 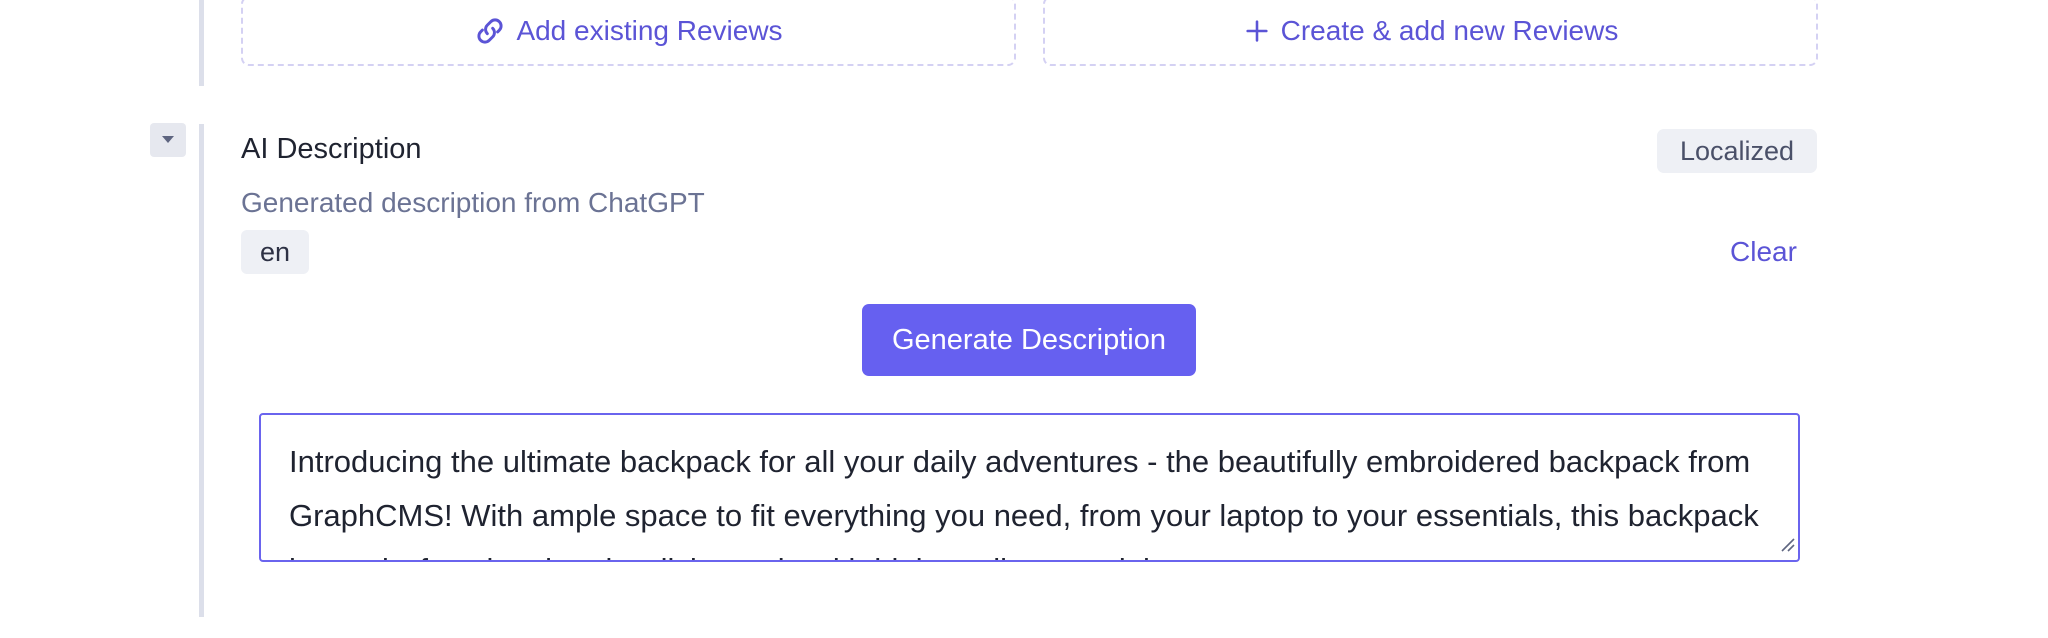 I want to click on localized-badge: Localized, so click(x=1737, y=151).